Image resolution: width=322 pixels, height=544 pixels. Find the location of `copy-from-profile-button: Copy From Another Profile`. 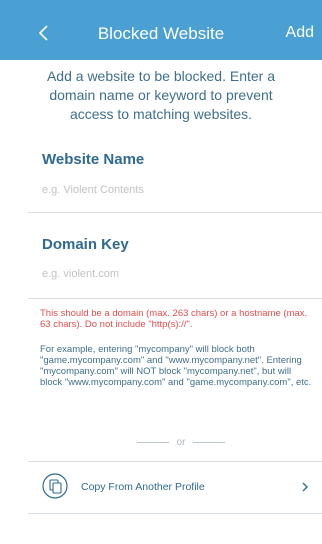

copy-from-profile-button: Copy From Another Profile is located at coordinates (175, 487).